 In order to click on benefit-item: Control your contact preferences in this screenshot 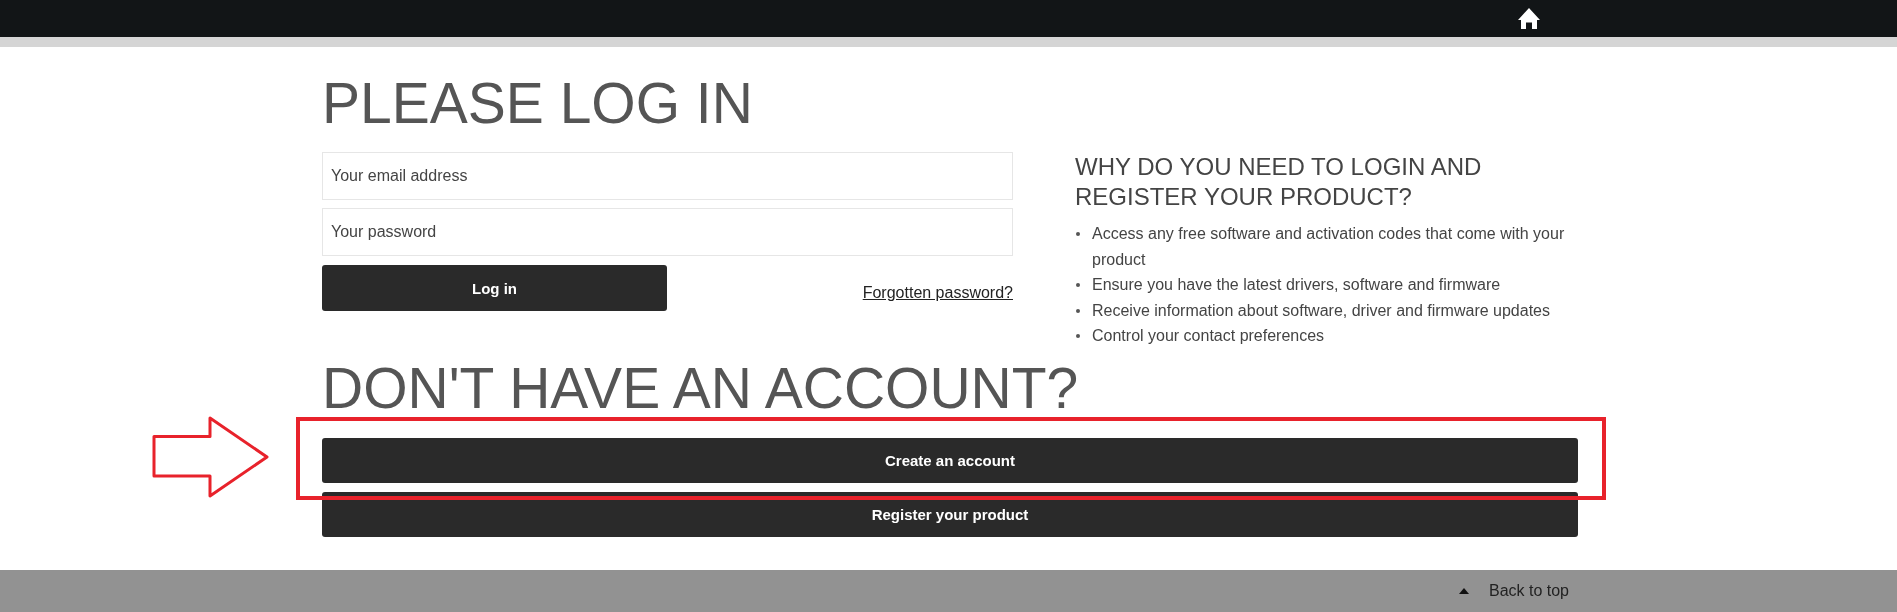, I will do `click(1208, 336)`.